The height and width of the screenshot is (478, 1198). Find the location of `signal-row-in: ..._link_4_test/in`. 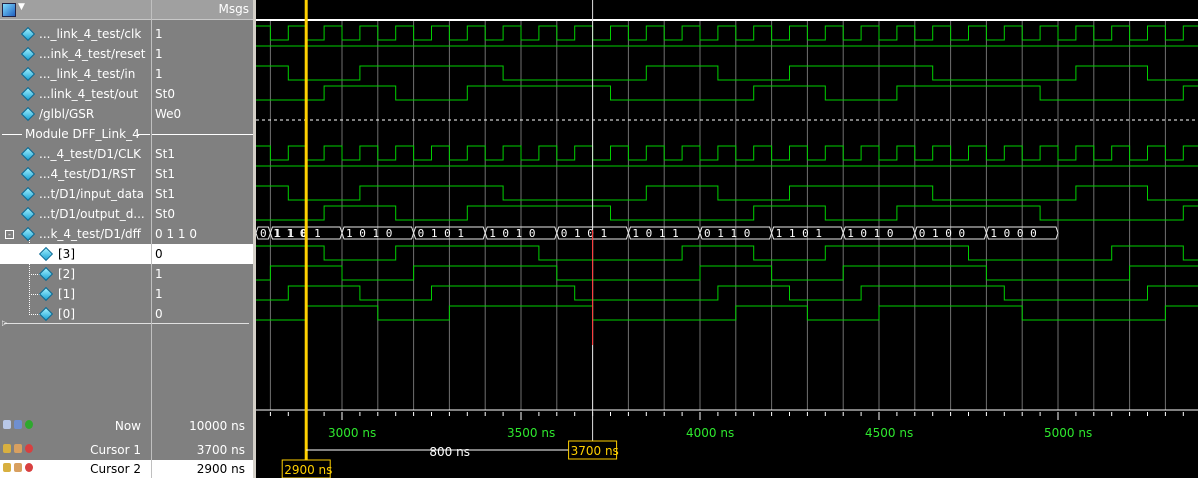

signal-row-in: ..._link_4_test/in is located at coordinates (75, 74).